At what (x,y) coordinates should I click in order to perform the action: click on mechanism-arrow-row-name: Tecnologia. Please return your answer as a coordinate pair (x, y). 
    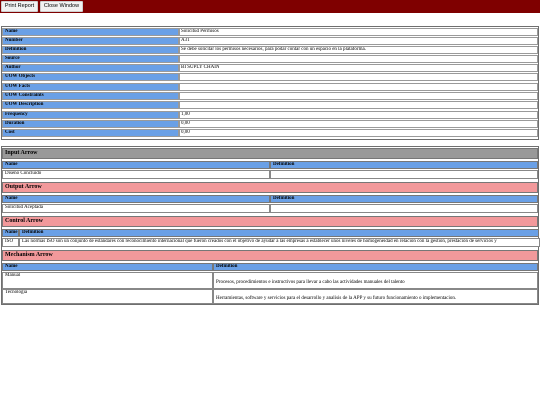
    Looking at the image, I should click on (107, 296).